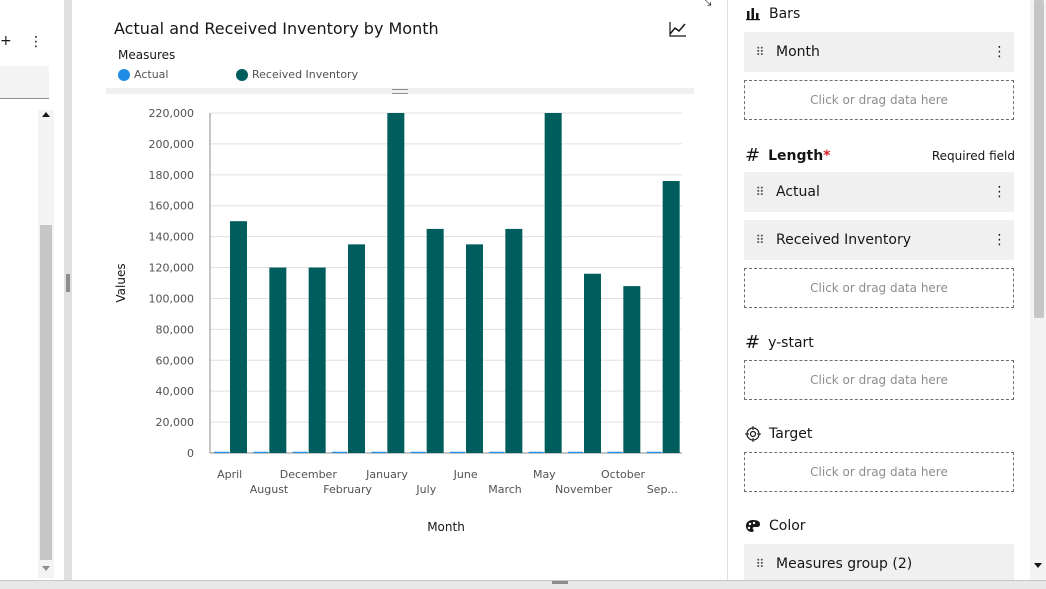 This screenshot has height=589, width=1046. Describe the element at coordinates (623, 474) in the screenshot. I see `x-tick-label: October` at that location.